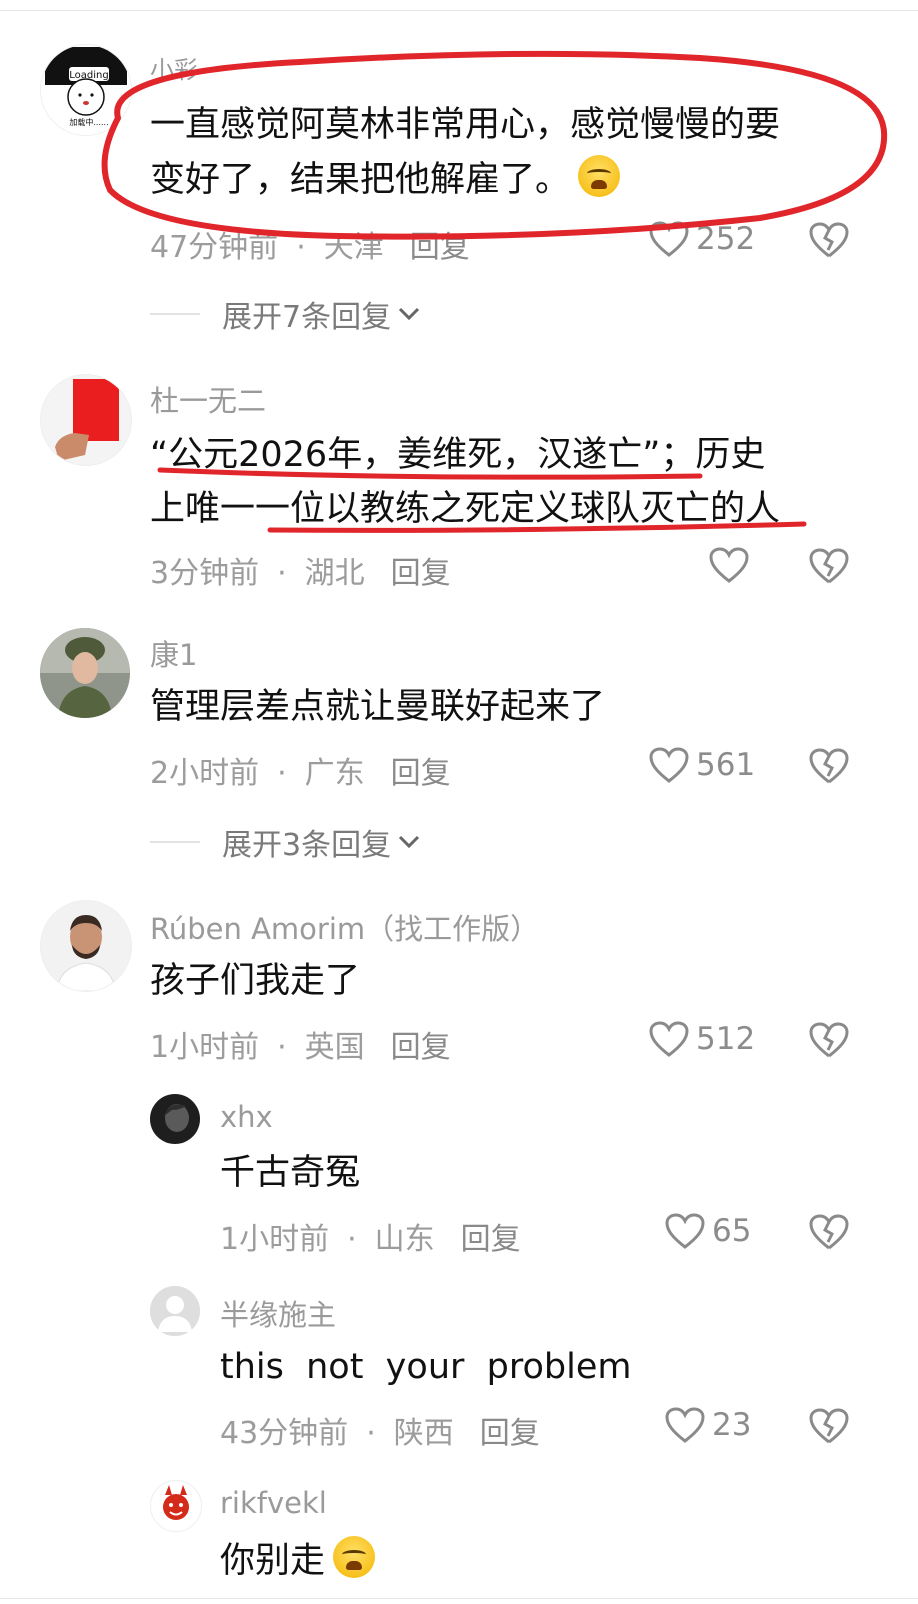 The height and width of the screenshot is (1604, 918). What do you see at coordinates (380, 1430) in the screenshot?
I see `comment-meta: 43分钟前 · 陕西 回复` at bounding box center [380, 1430].